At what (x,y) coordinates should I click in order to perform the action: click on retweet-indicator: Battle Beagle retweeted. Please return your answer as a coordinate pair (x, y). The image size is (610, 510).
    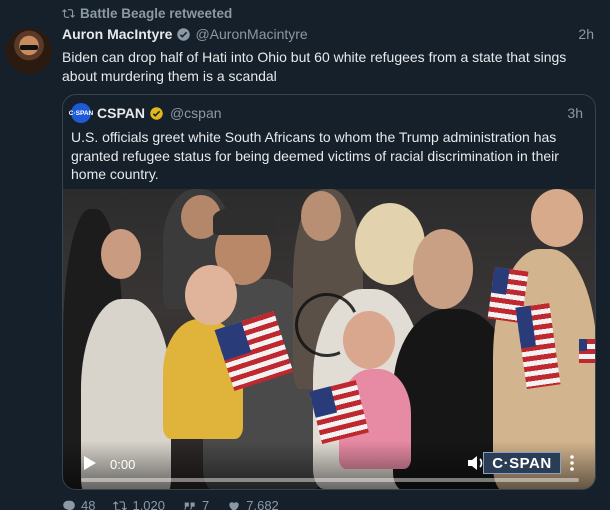
    Looking at the image, I should click on (147, 13).